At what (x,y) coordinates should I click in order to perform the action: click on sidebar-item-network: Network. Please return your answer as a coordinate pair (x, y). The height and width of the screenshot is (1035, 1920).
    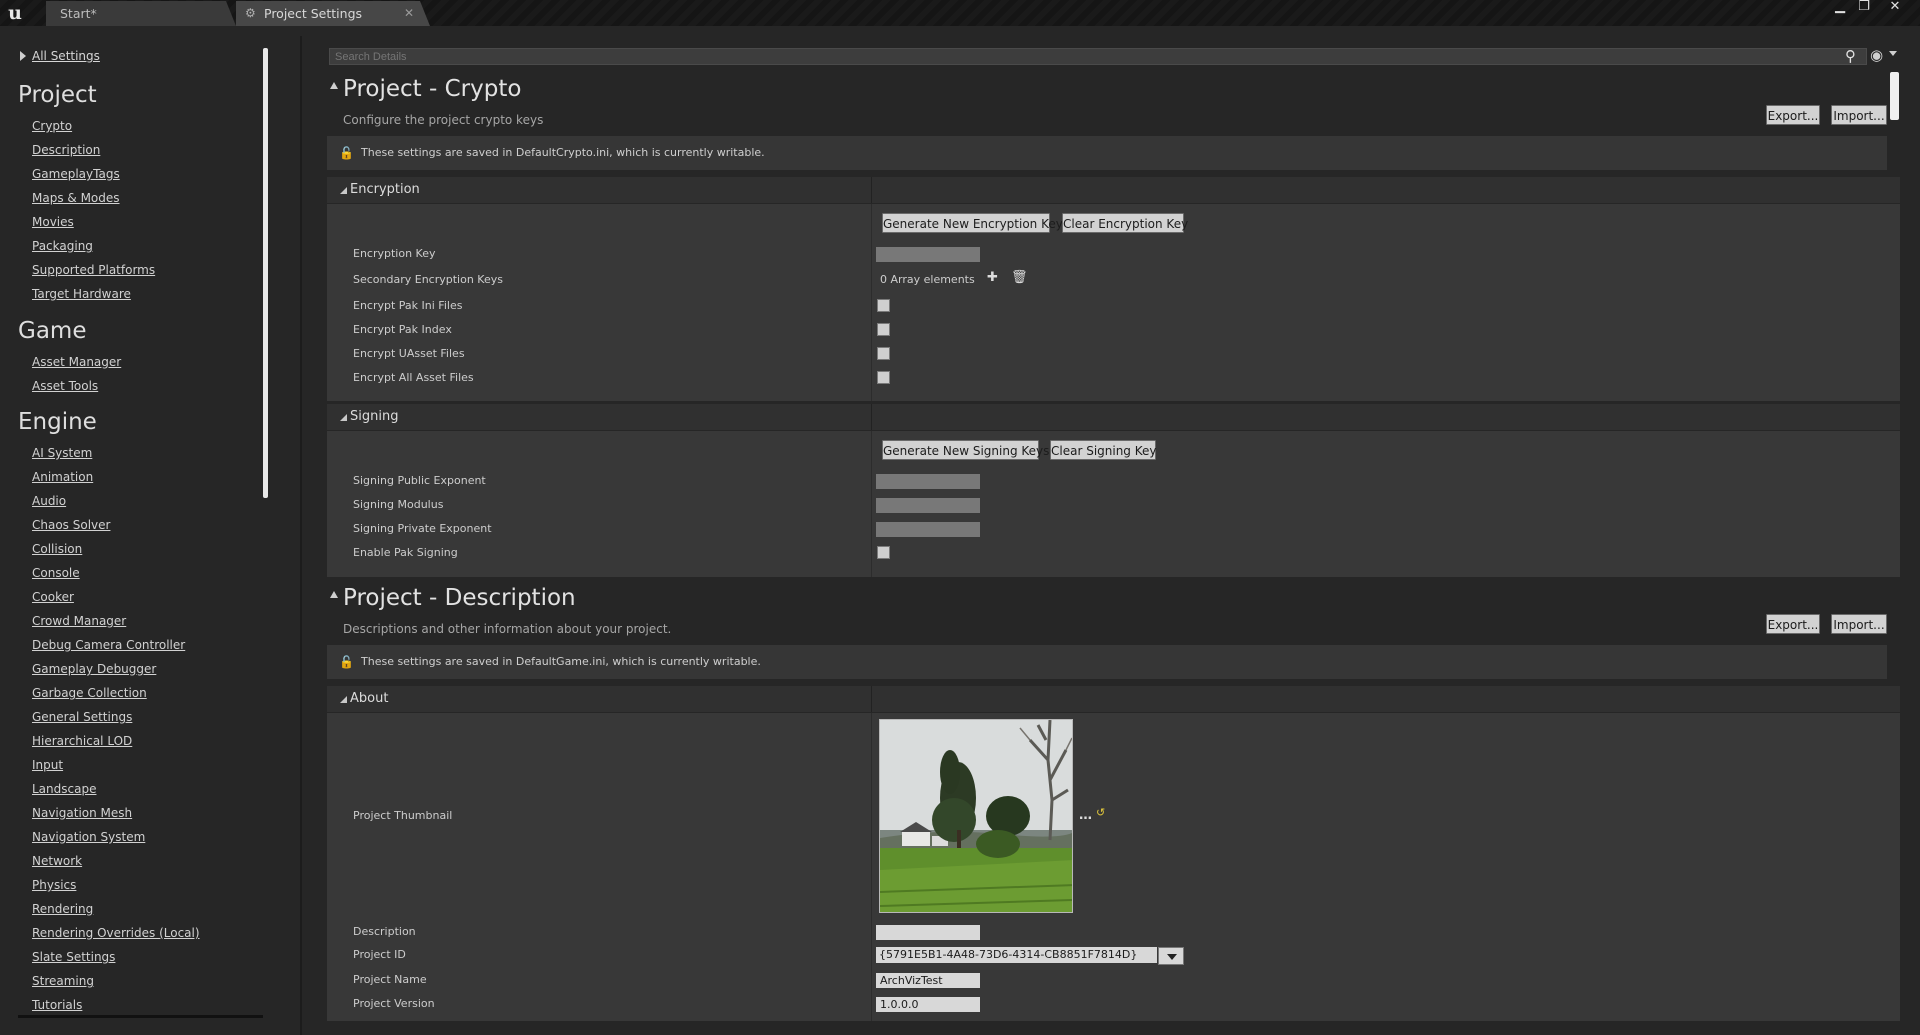
    Looking at the image, I should click on (57, 861).